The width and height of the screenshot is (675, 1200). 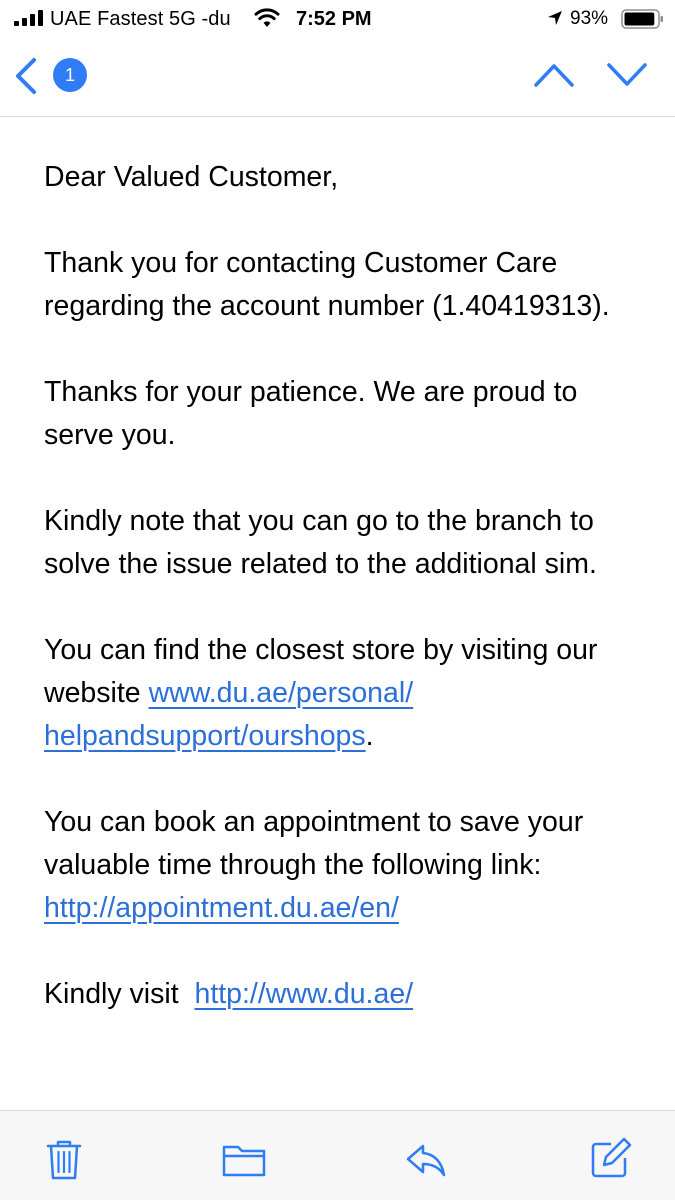 I want to click on trash-icon, so click(x=64, y=1159).